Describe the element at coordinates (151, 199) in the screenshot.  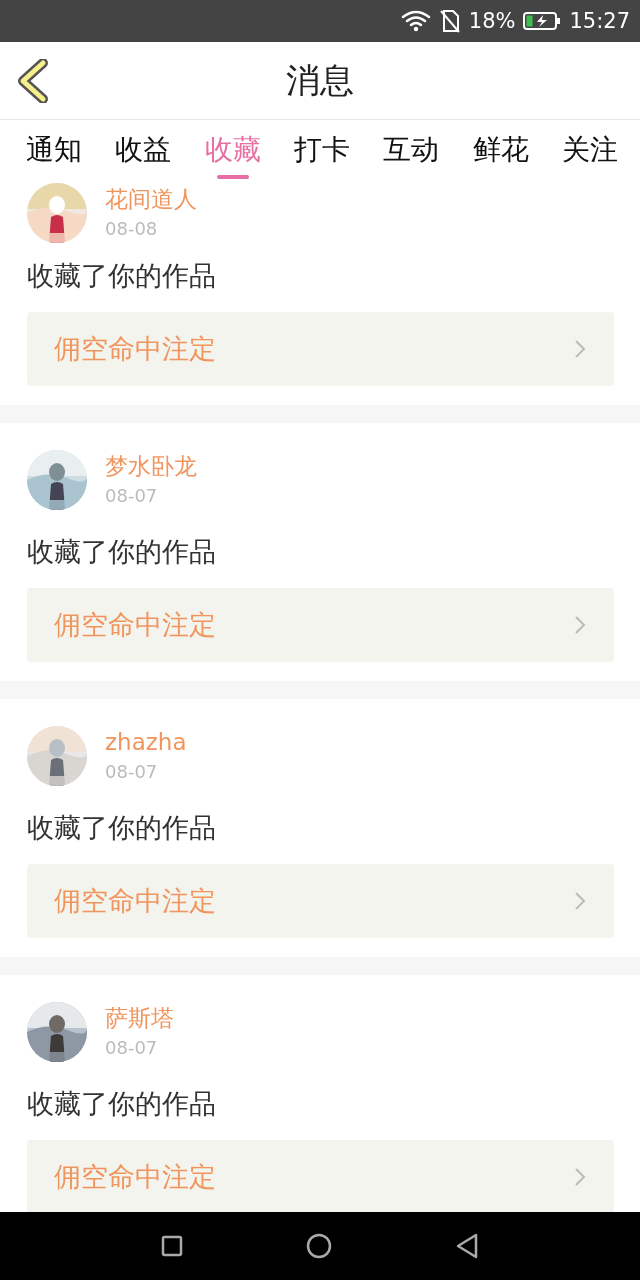
I see `user-name: 花间道人` at that location.